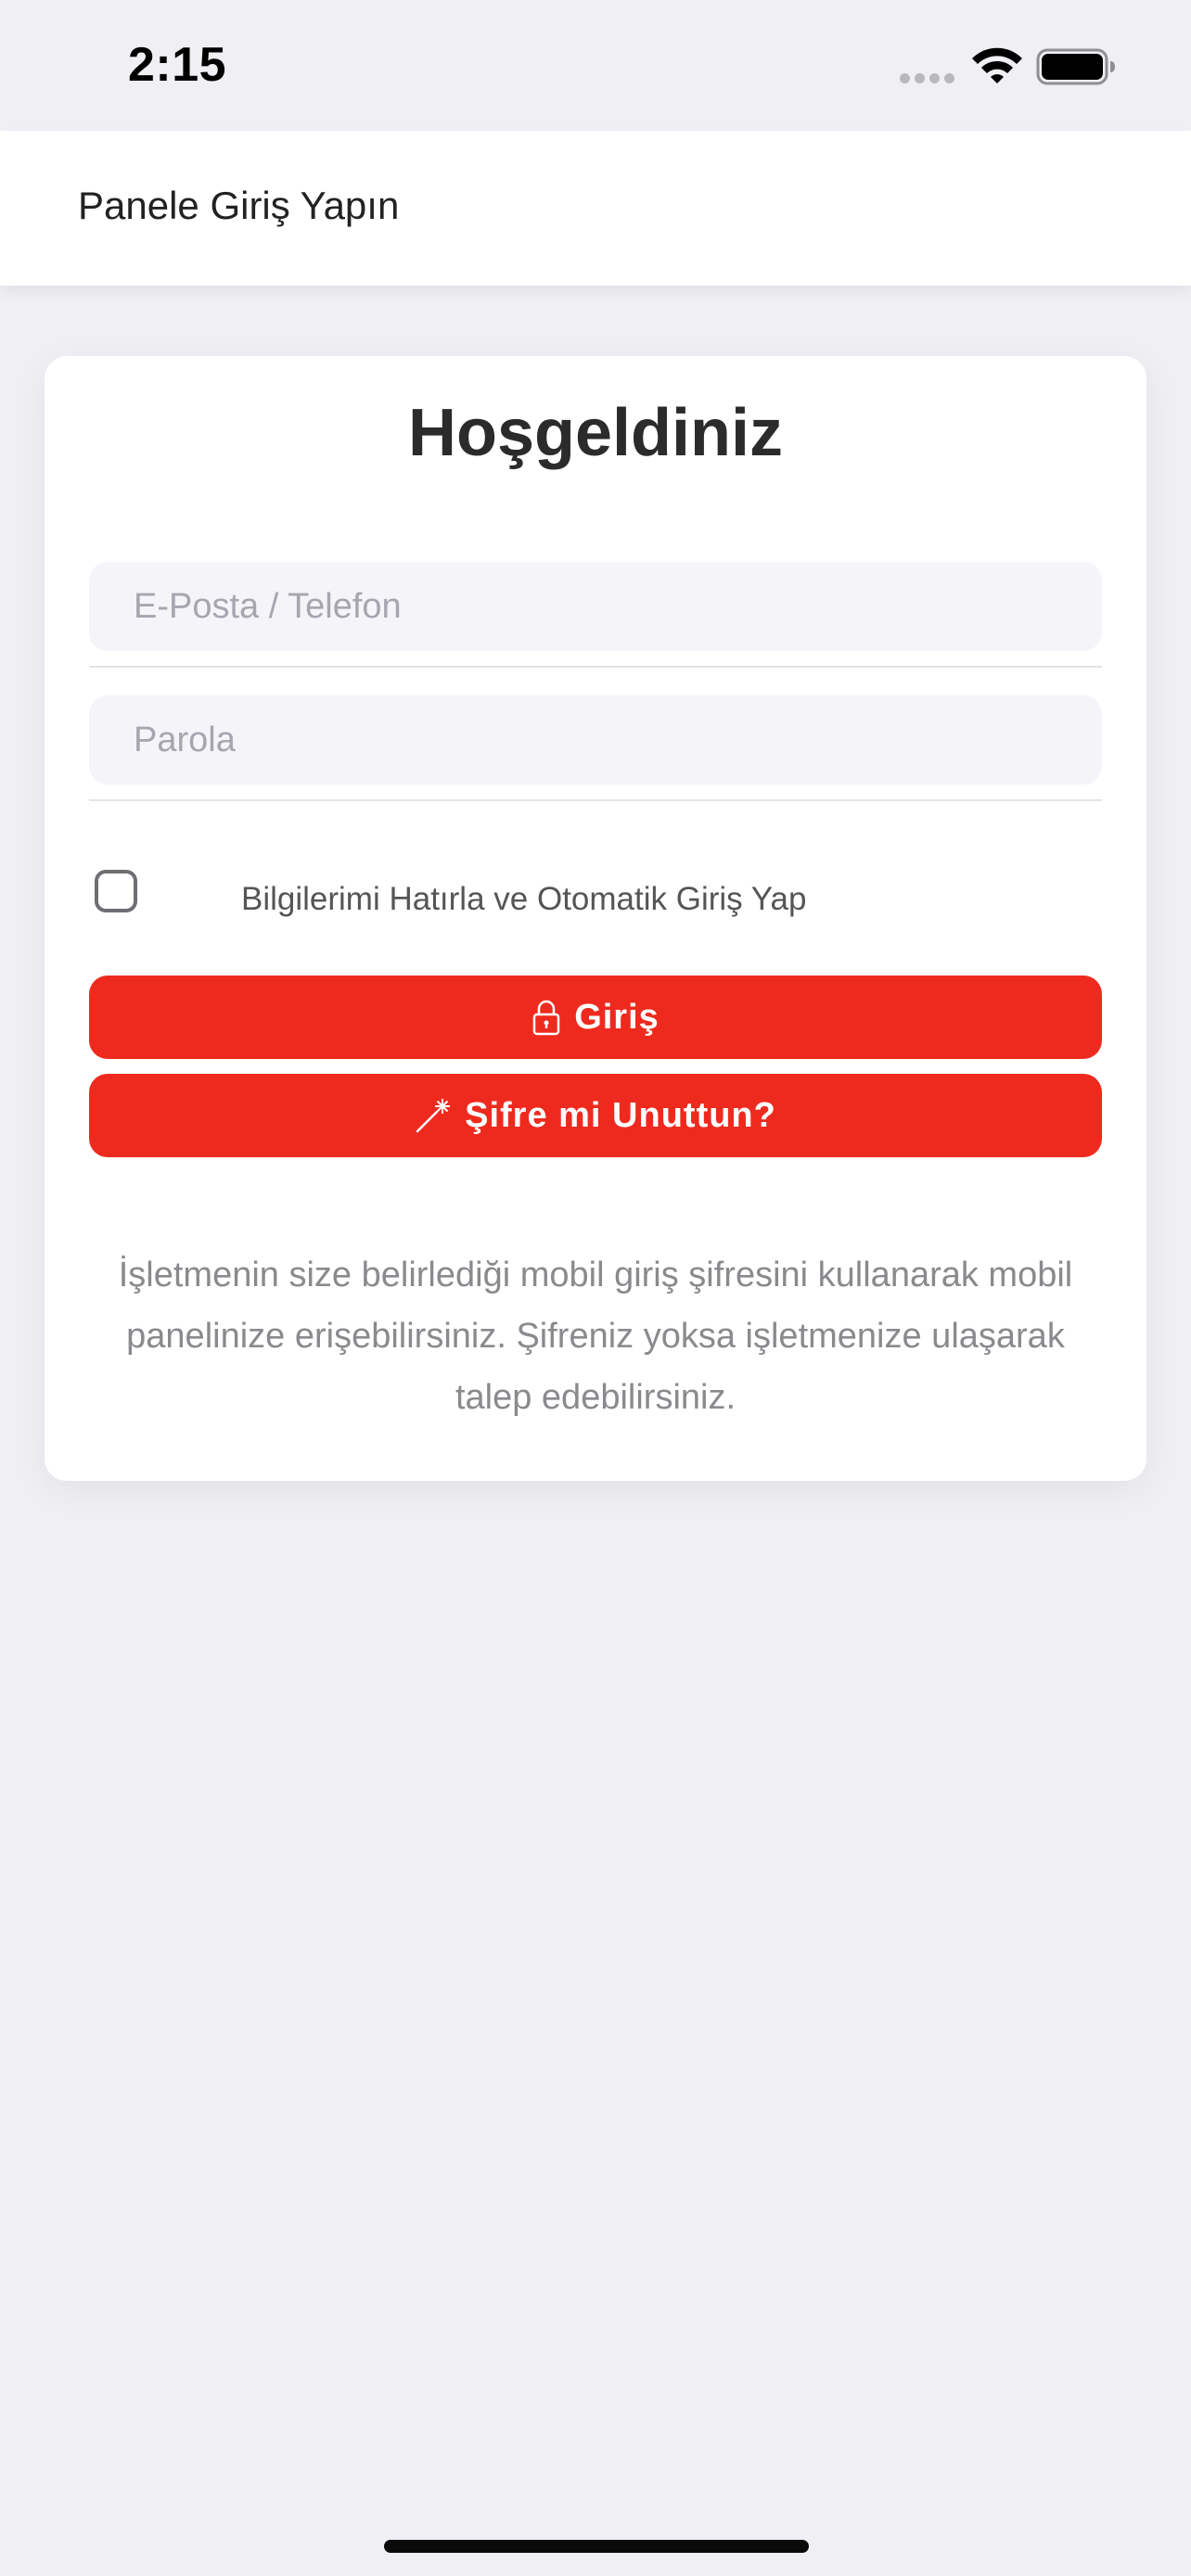  I want to click on password-field-wrapper, so click(595, 748).